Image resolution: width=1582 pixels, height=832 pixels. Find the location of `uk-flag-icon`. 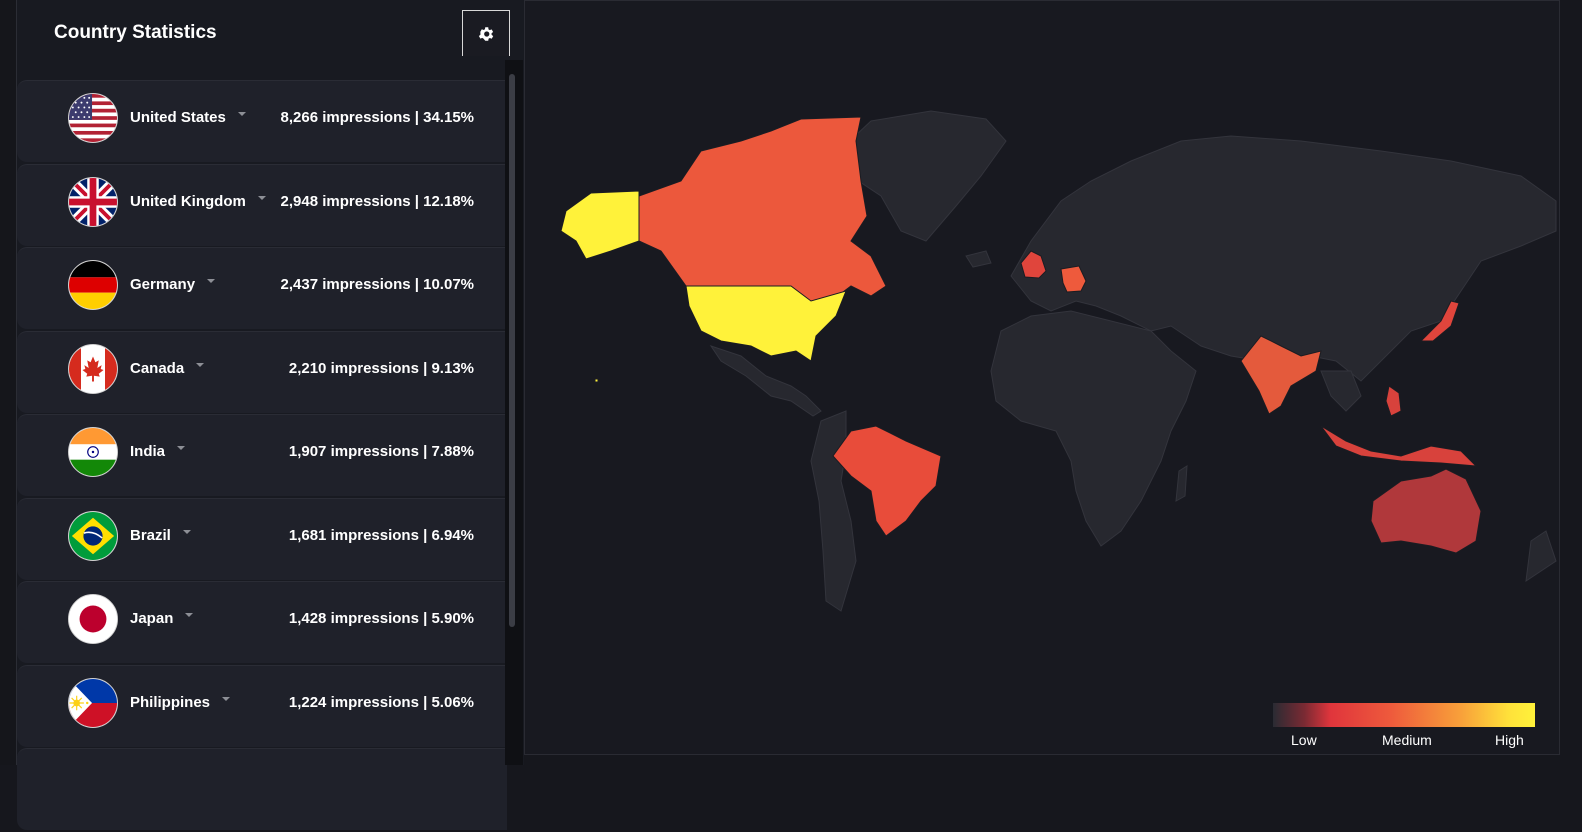

uk-flag-icon is located at coordinates (93, 201).